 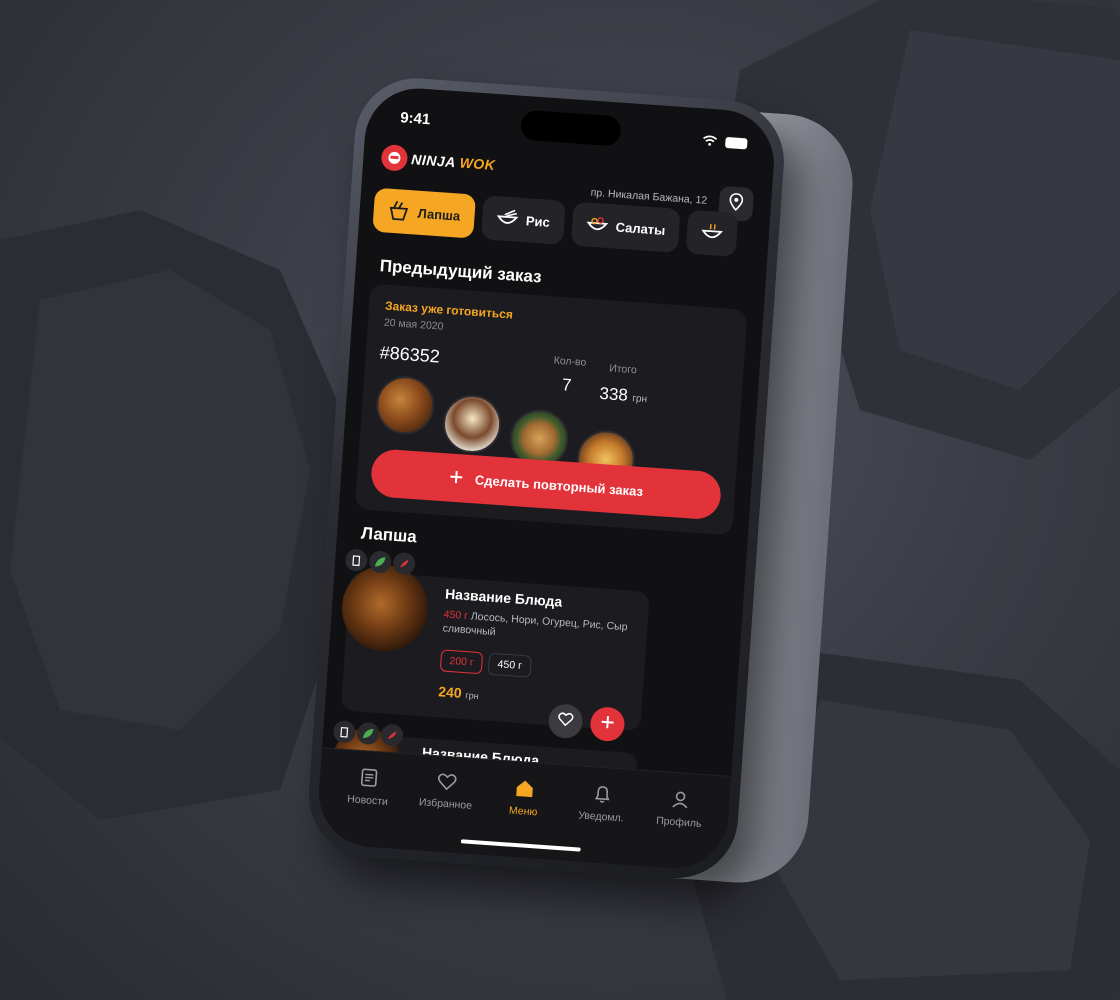 What do you see at coordinates (394, 158) in the screenshot?
I see `daruma-logo-icon` at bounding box center [394, 158].